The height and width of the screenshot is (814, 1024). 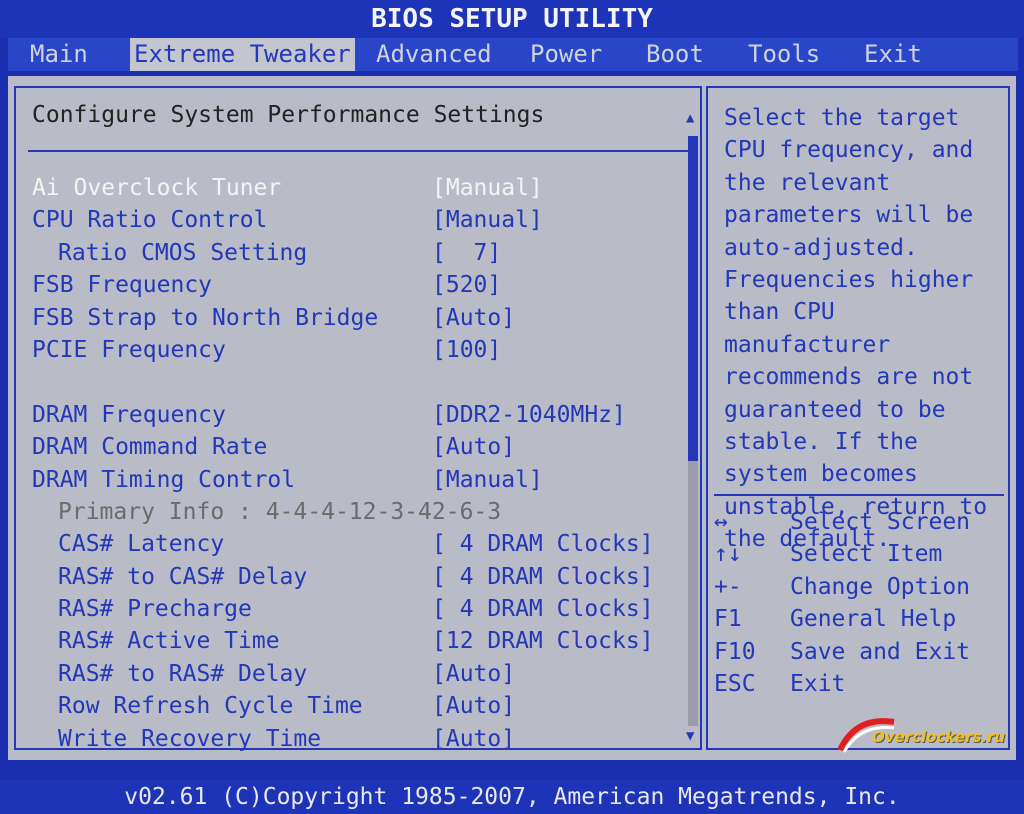 What do you see at coordinates (59, 54) in the screenshot?
I see `menu-main: Main` at bounding box center [59, 54].